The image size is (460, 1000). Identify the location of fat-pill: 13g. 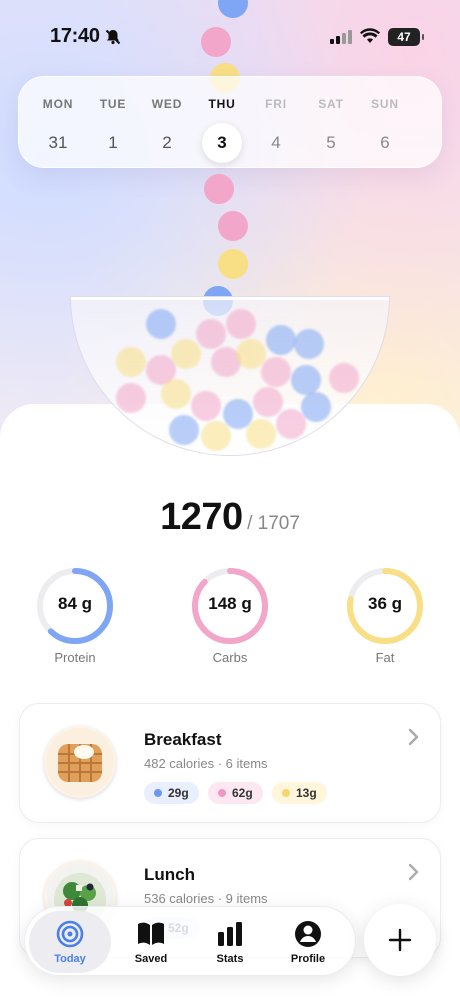
(299, 793).